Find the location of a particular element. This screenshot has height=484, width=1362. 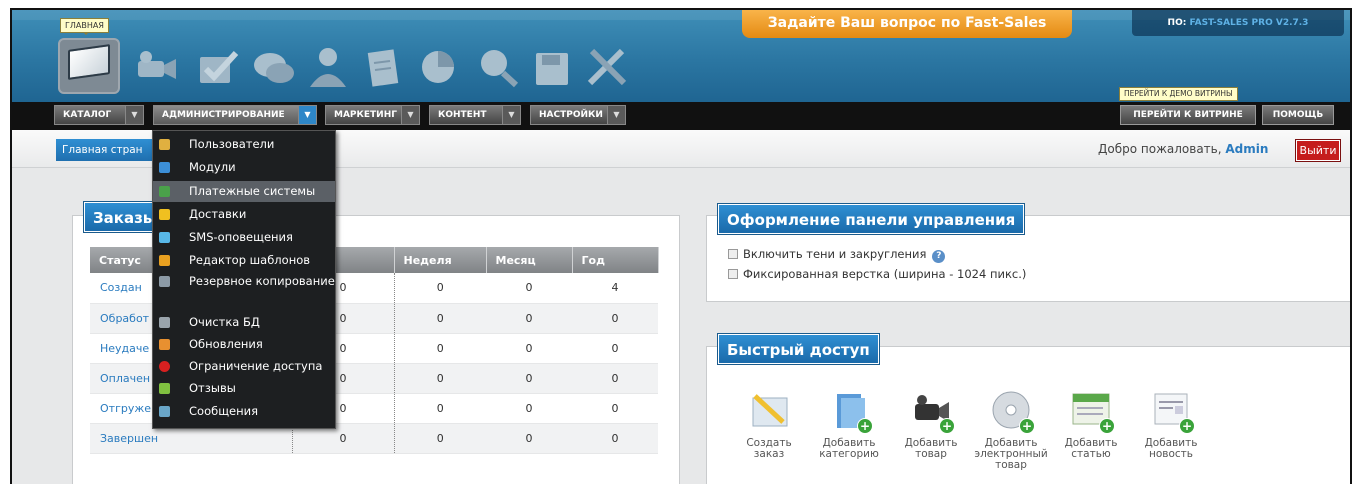

col-year: Год is located at coordinates (615, 260).